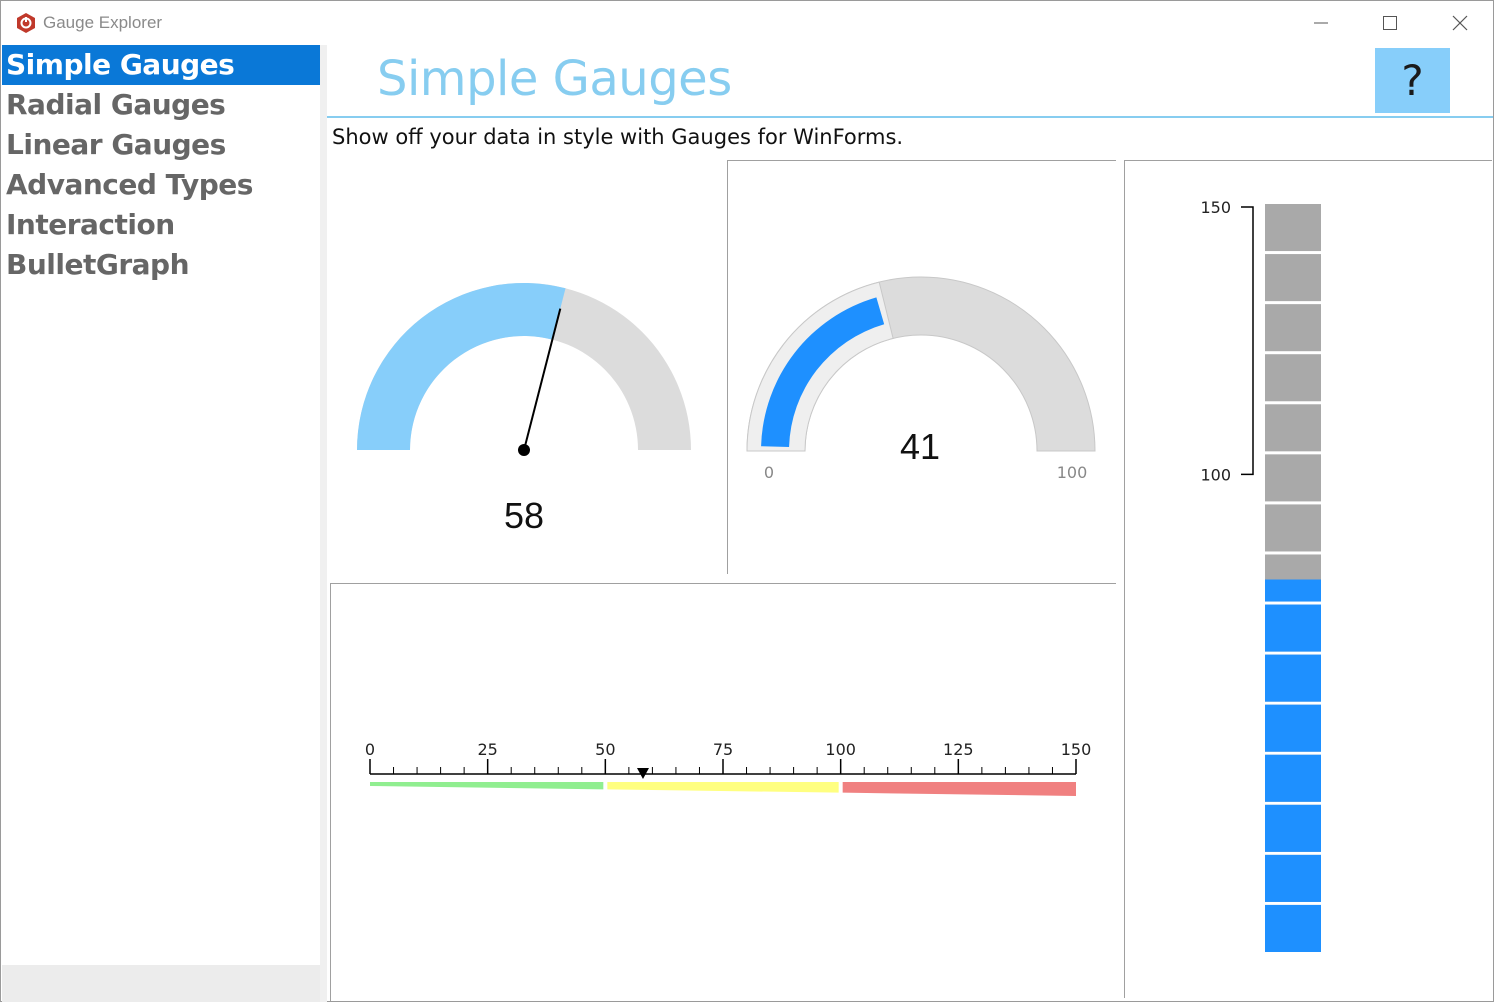  I want to click on vertical-segments, so click(1293, 578).